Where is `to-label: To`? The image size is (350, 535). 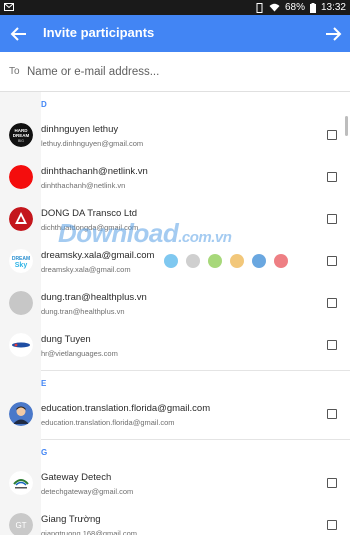
to-label: To is located at coordinates (14, 71).